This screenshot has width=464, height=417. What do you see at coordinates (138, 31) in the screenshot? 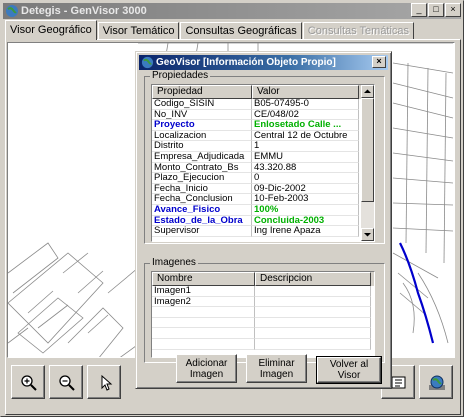
I see `tab-visor-tematico: Visor Temático` at bounding box center [138, 31].